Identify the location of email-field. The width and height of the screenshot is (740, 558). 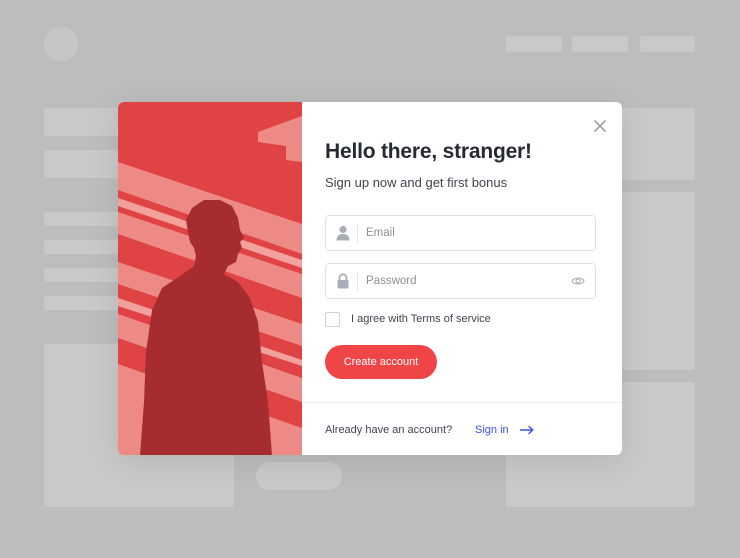
(460, 233).